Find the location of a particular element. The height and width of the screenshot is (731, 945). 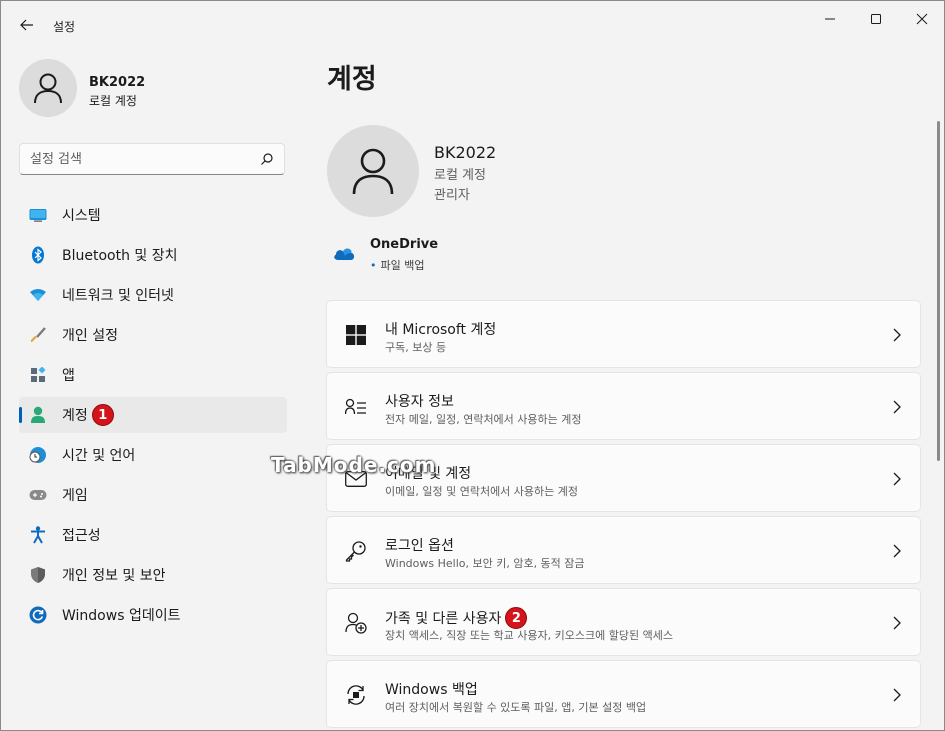

sidebar-item-time-language: 시간 및 언어 is located at coordinates (153, 455).